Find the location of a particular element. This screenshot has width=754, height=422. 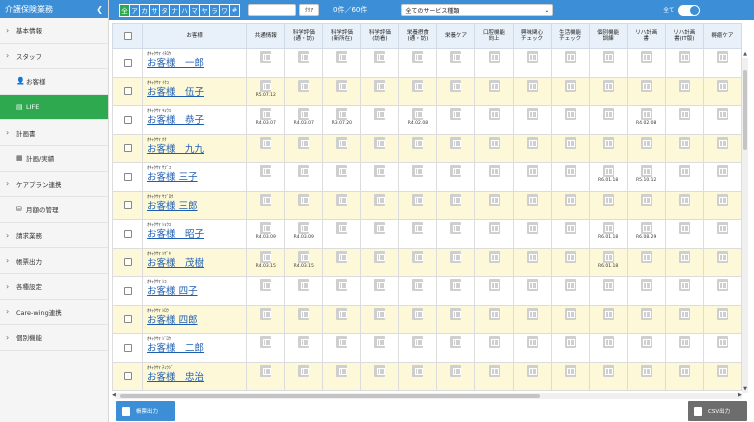

scroll-down-arrow-icon: ▼ is located at coordinates (745, 389).